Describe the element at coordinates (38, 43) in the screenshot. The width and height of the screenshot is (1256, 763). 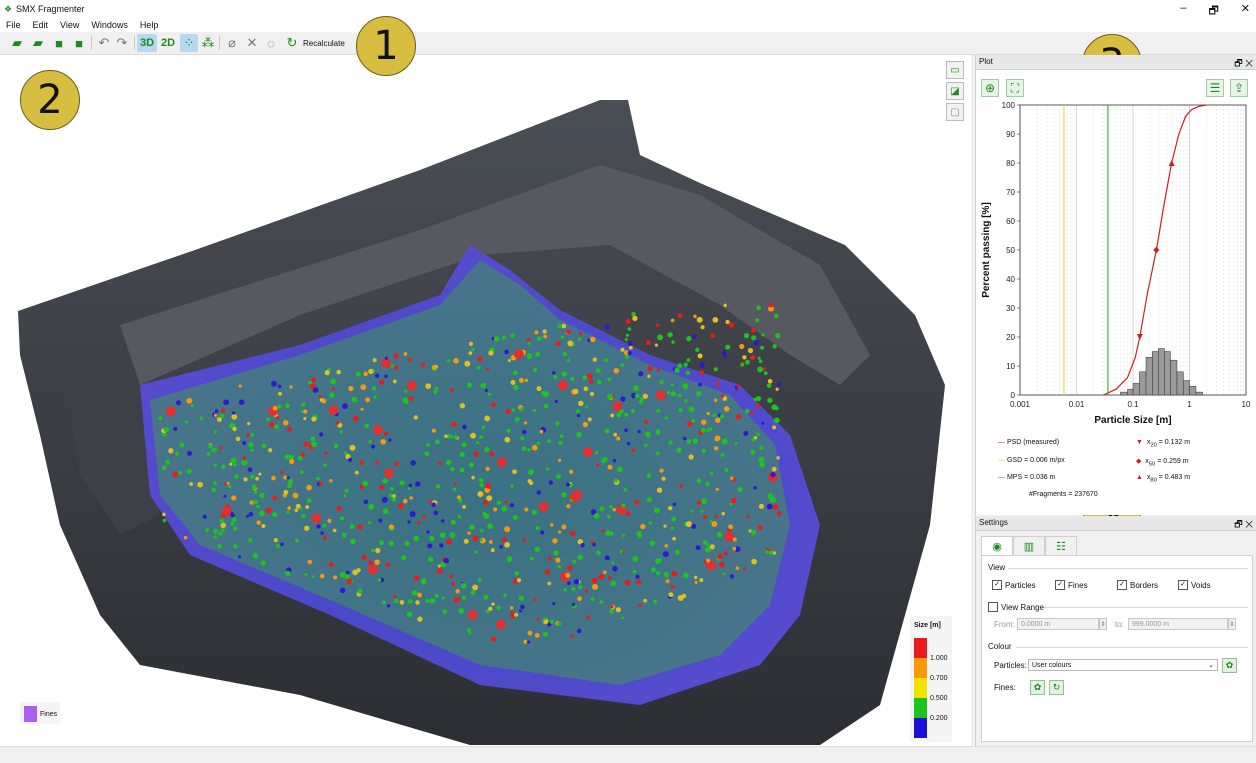
I see `open-add-icon: ▰` at that location.